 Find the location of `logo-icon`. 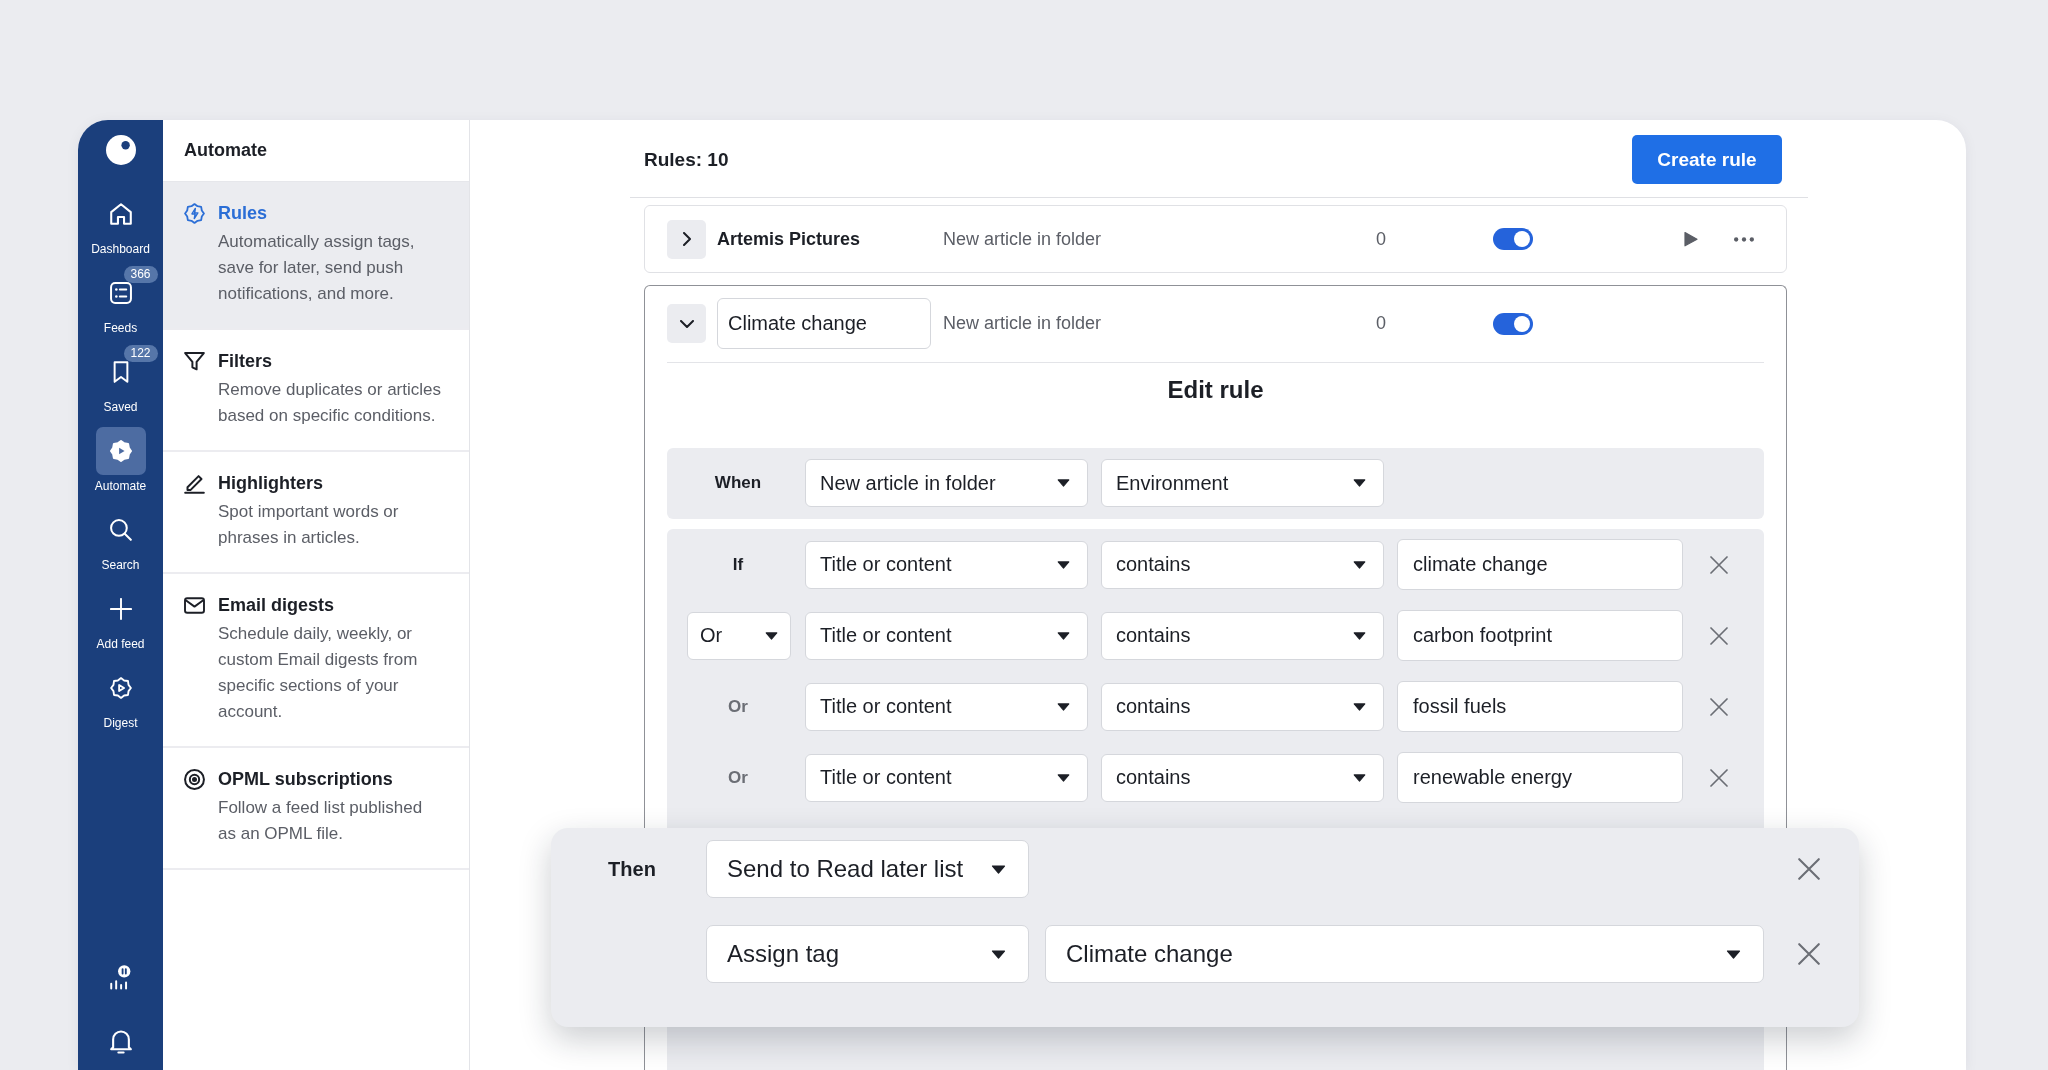

logo-icon is located at coordinates (120, 150).